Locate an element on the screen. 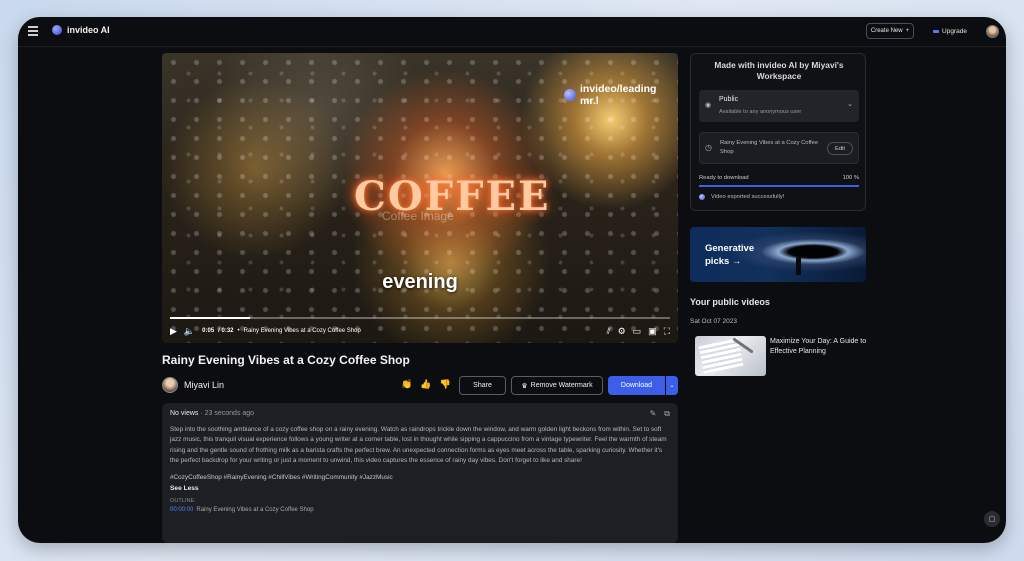 The height and width of the screenshot is (561, 1024). download-button: Download is located at coordinates (636, 385).